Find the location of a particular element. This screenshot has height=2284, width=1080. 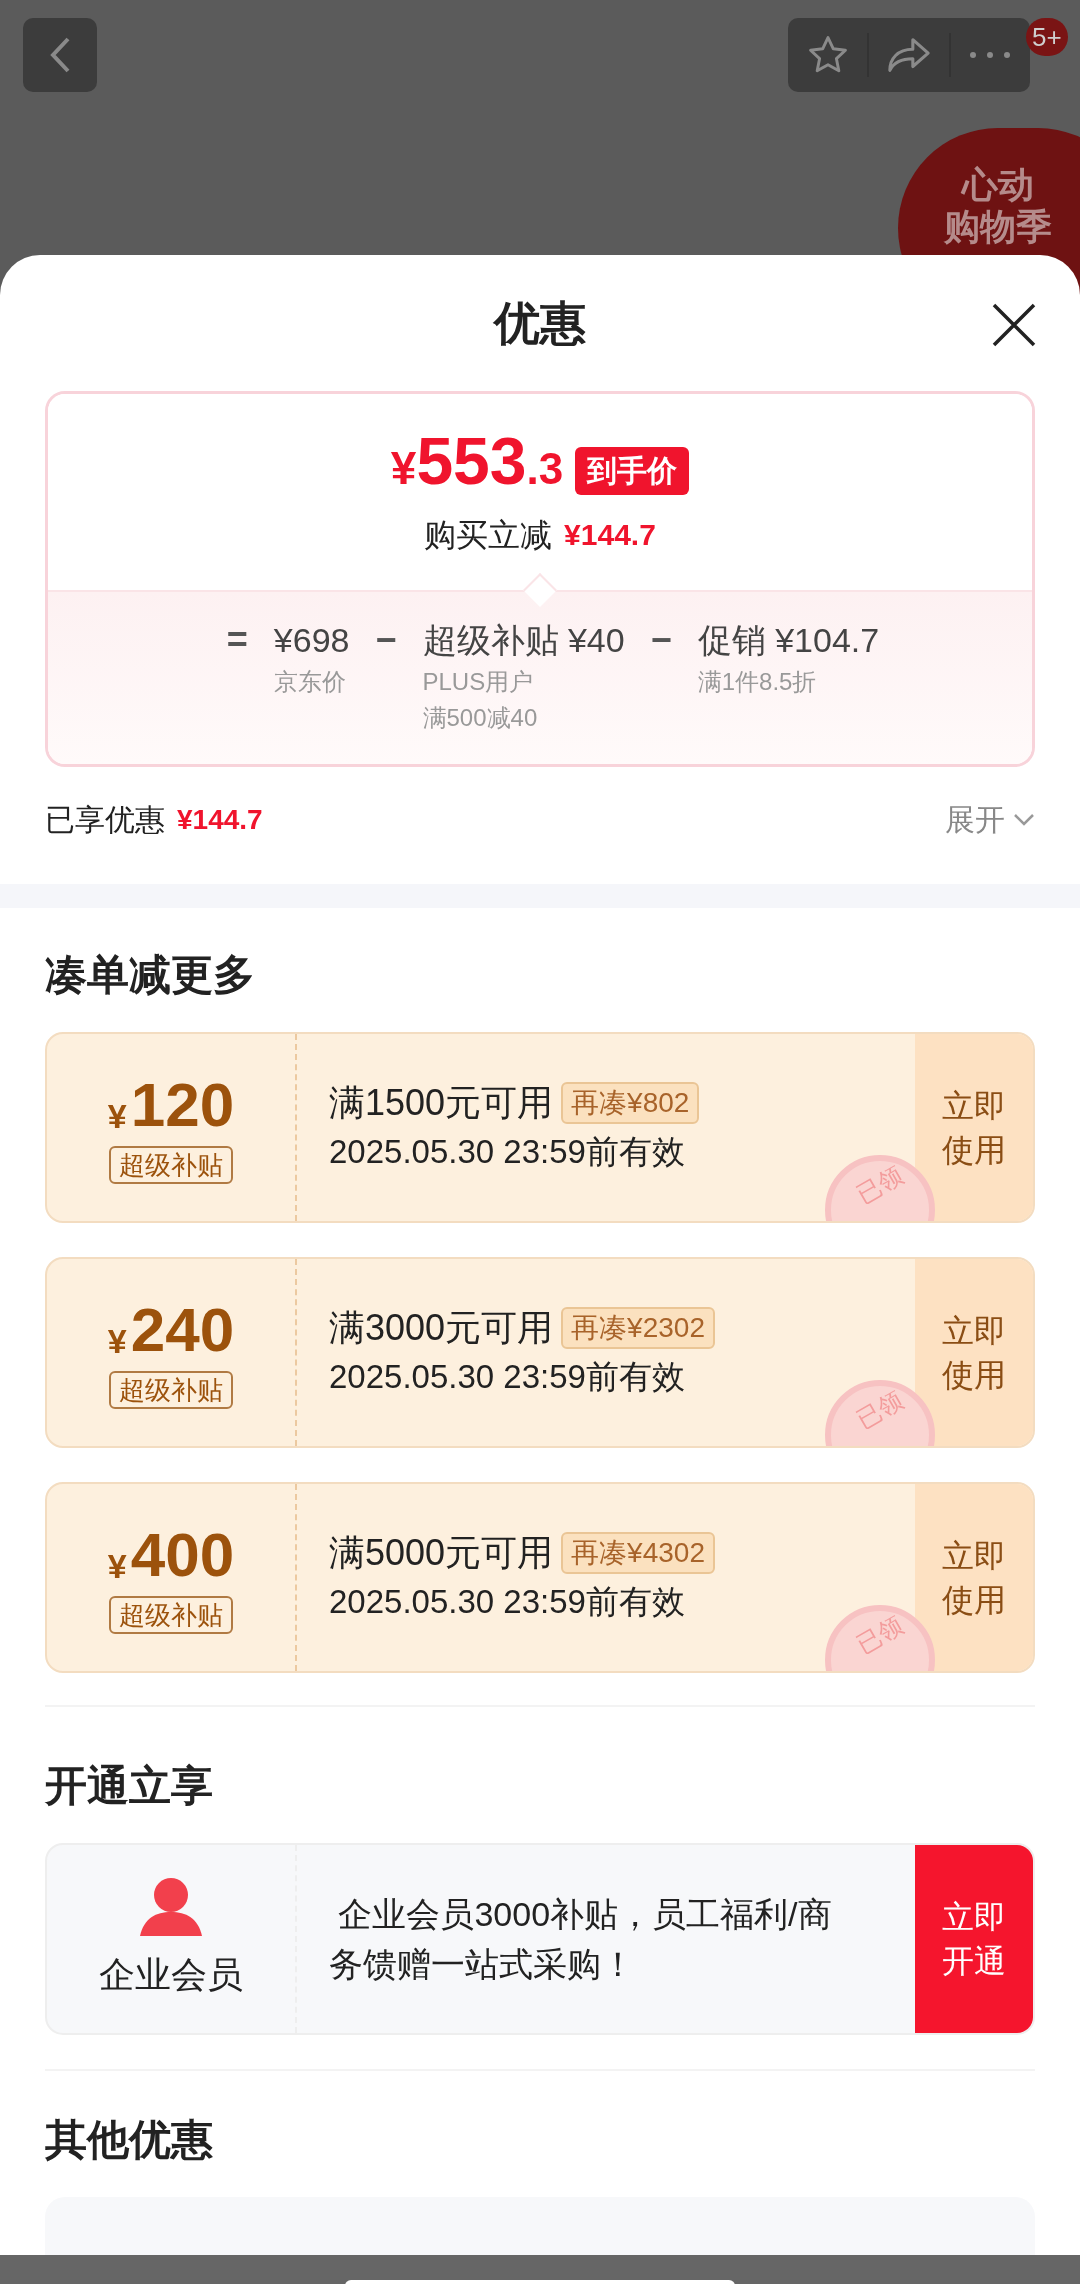

price-component-note: PLUS用户 is located at coordinates (478, 682).